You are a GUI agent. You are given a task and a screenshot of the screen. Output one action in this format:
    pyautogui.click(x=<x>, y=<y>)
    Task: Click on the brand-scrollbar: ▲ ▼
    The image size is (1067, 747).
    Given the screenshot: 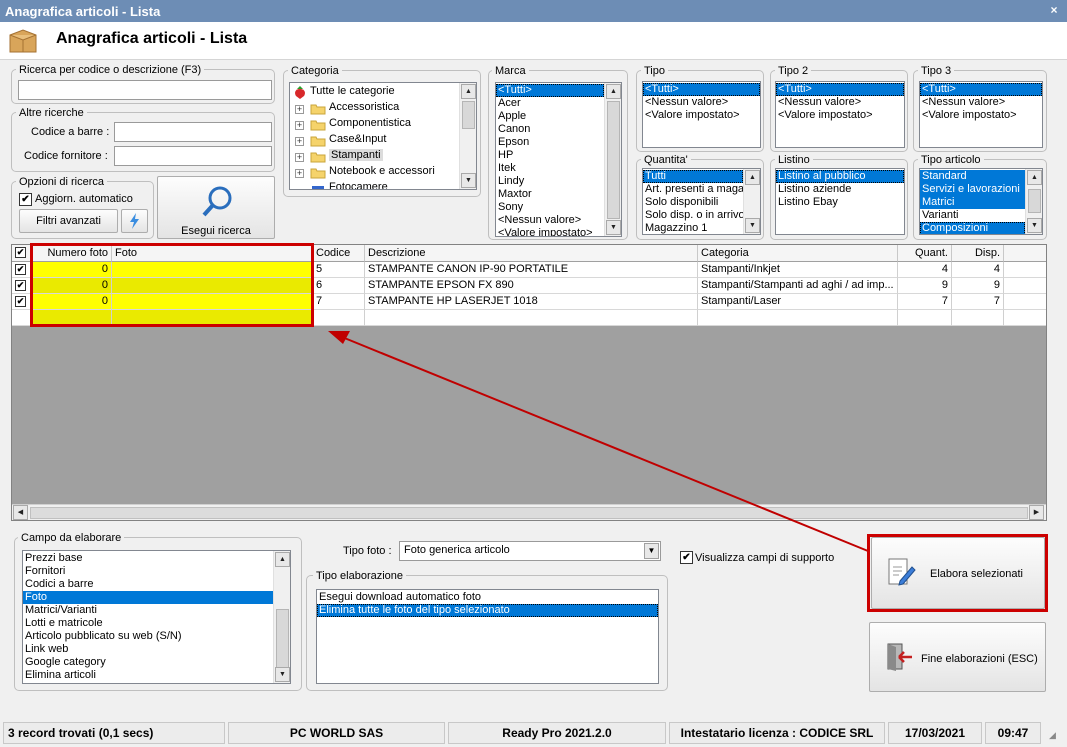 What is the action you would take?
    pyautogui.click(x=612, y=159)
    